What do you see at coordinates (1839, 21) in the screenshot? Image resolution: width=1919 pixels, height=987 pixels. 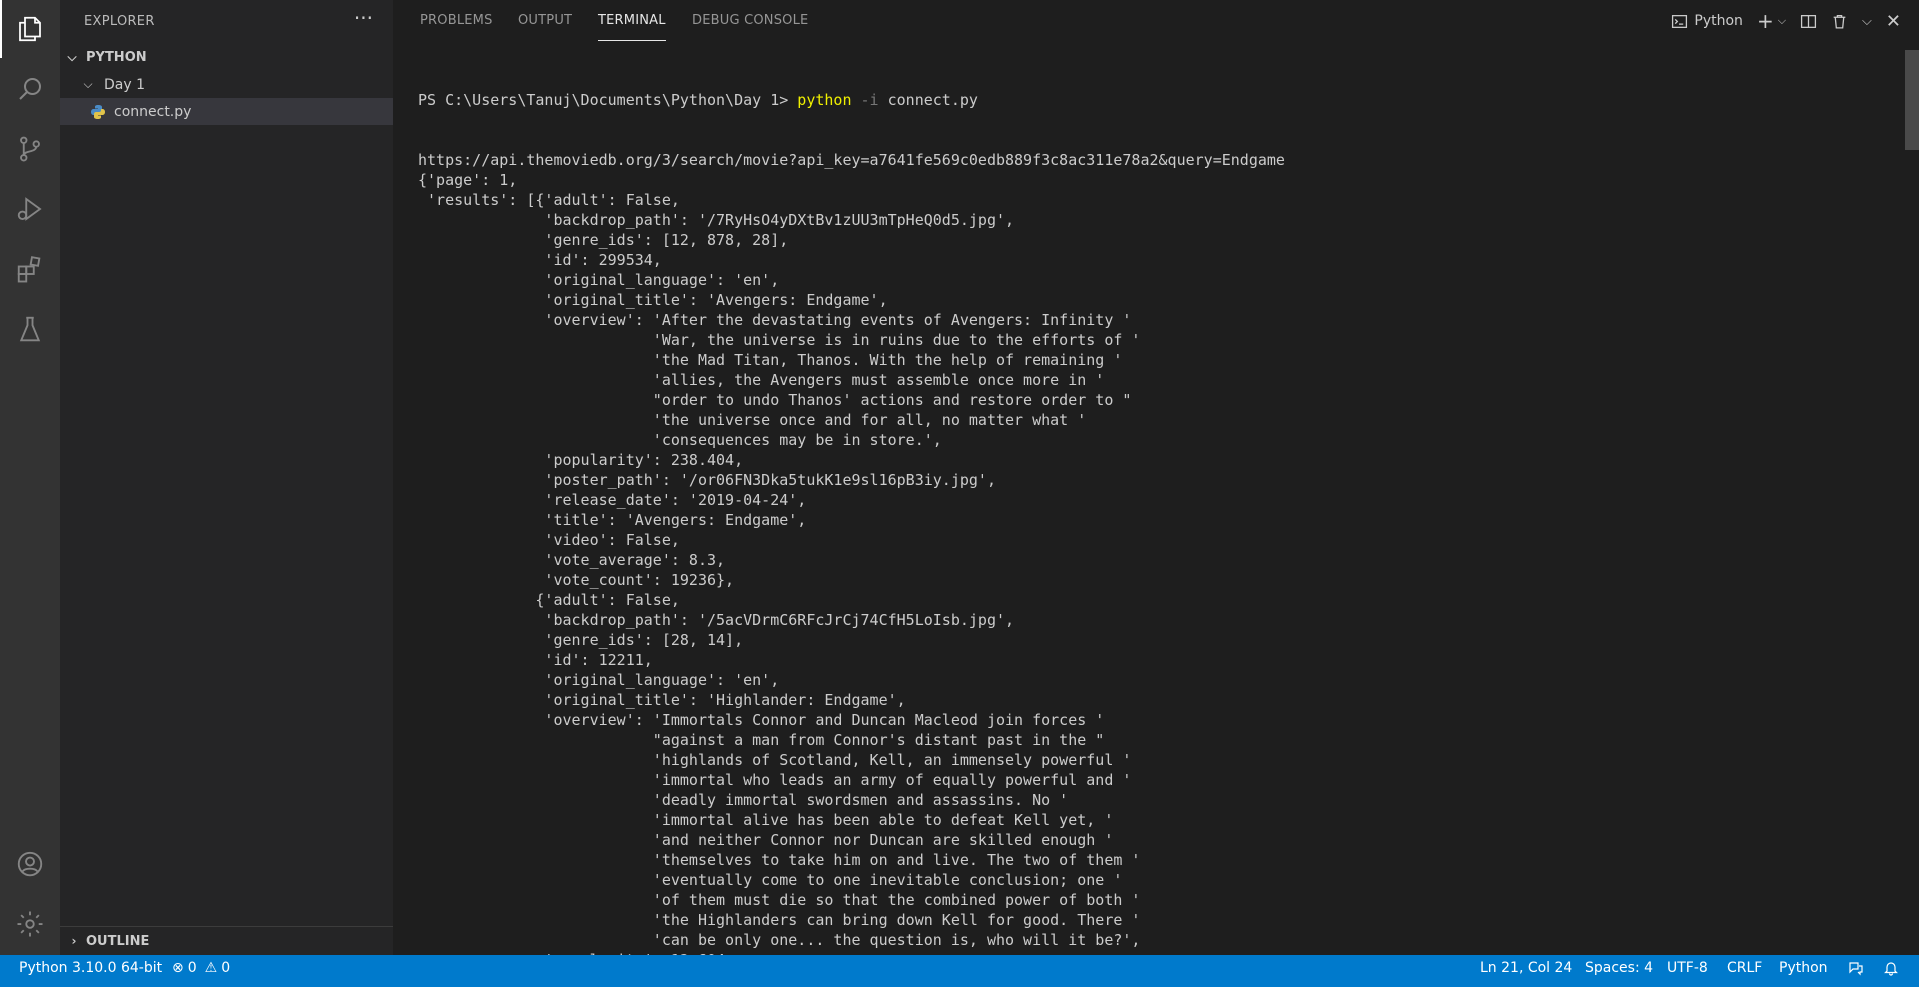 I see `trash-icon` at bounding box center [1839, 21].